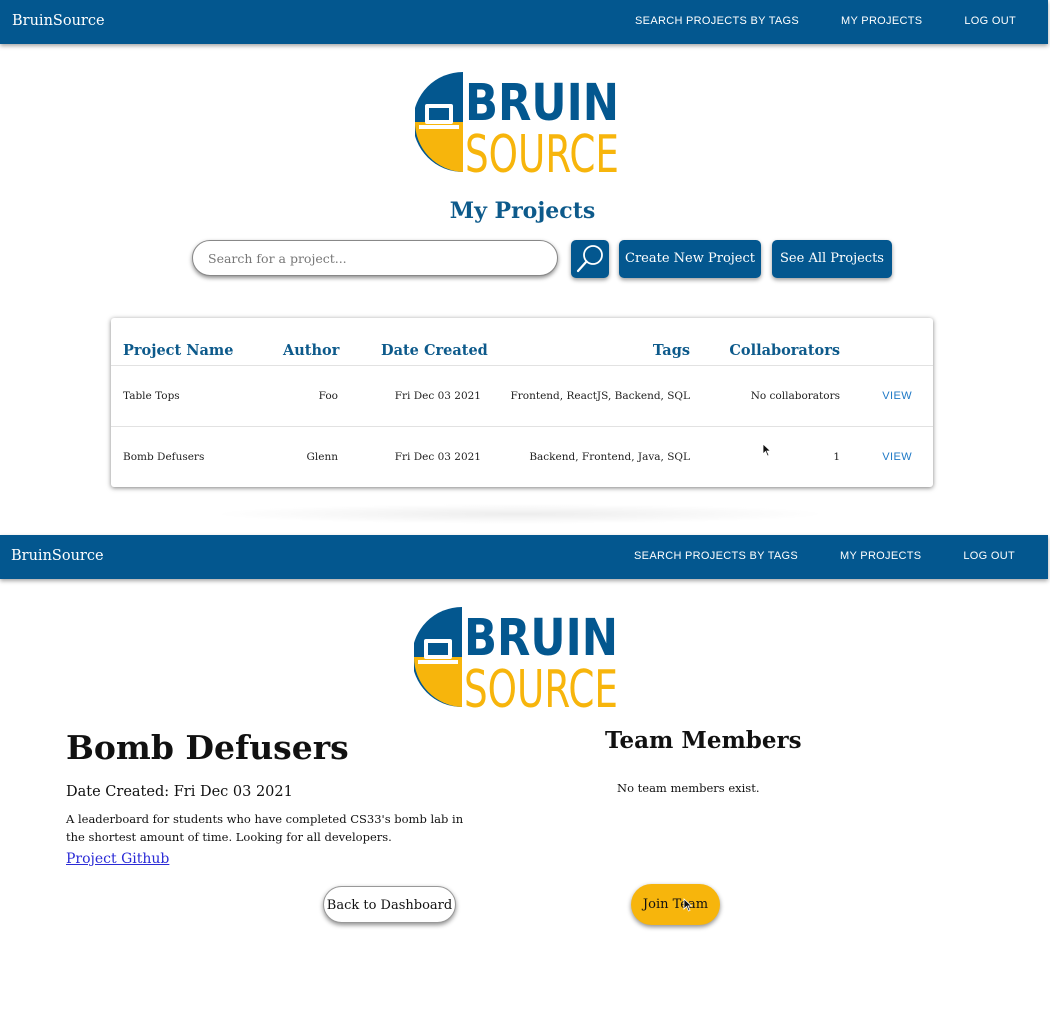 The width and height of the screenshot is (1050, 1011). I want to click on search-button, so click(590, 259).